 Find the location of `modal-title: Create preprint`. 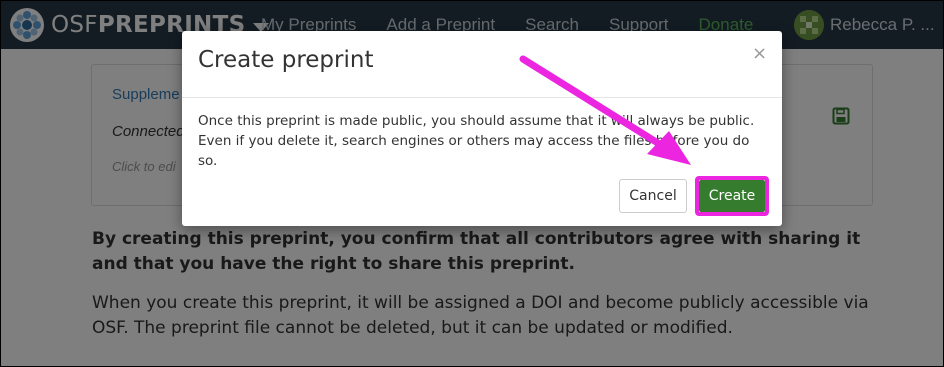

modal-title: Create preprint is located at coordinates (286, 60).